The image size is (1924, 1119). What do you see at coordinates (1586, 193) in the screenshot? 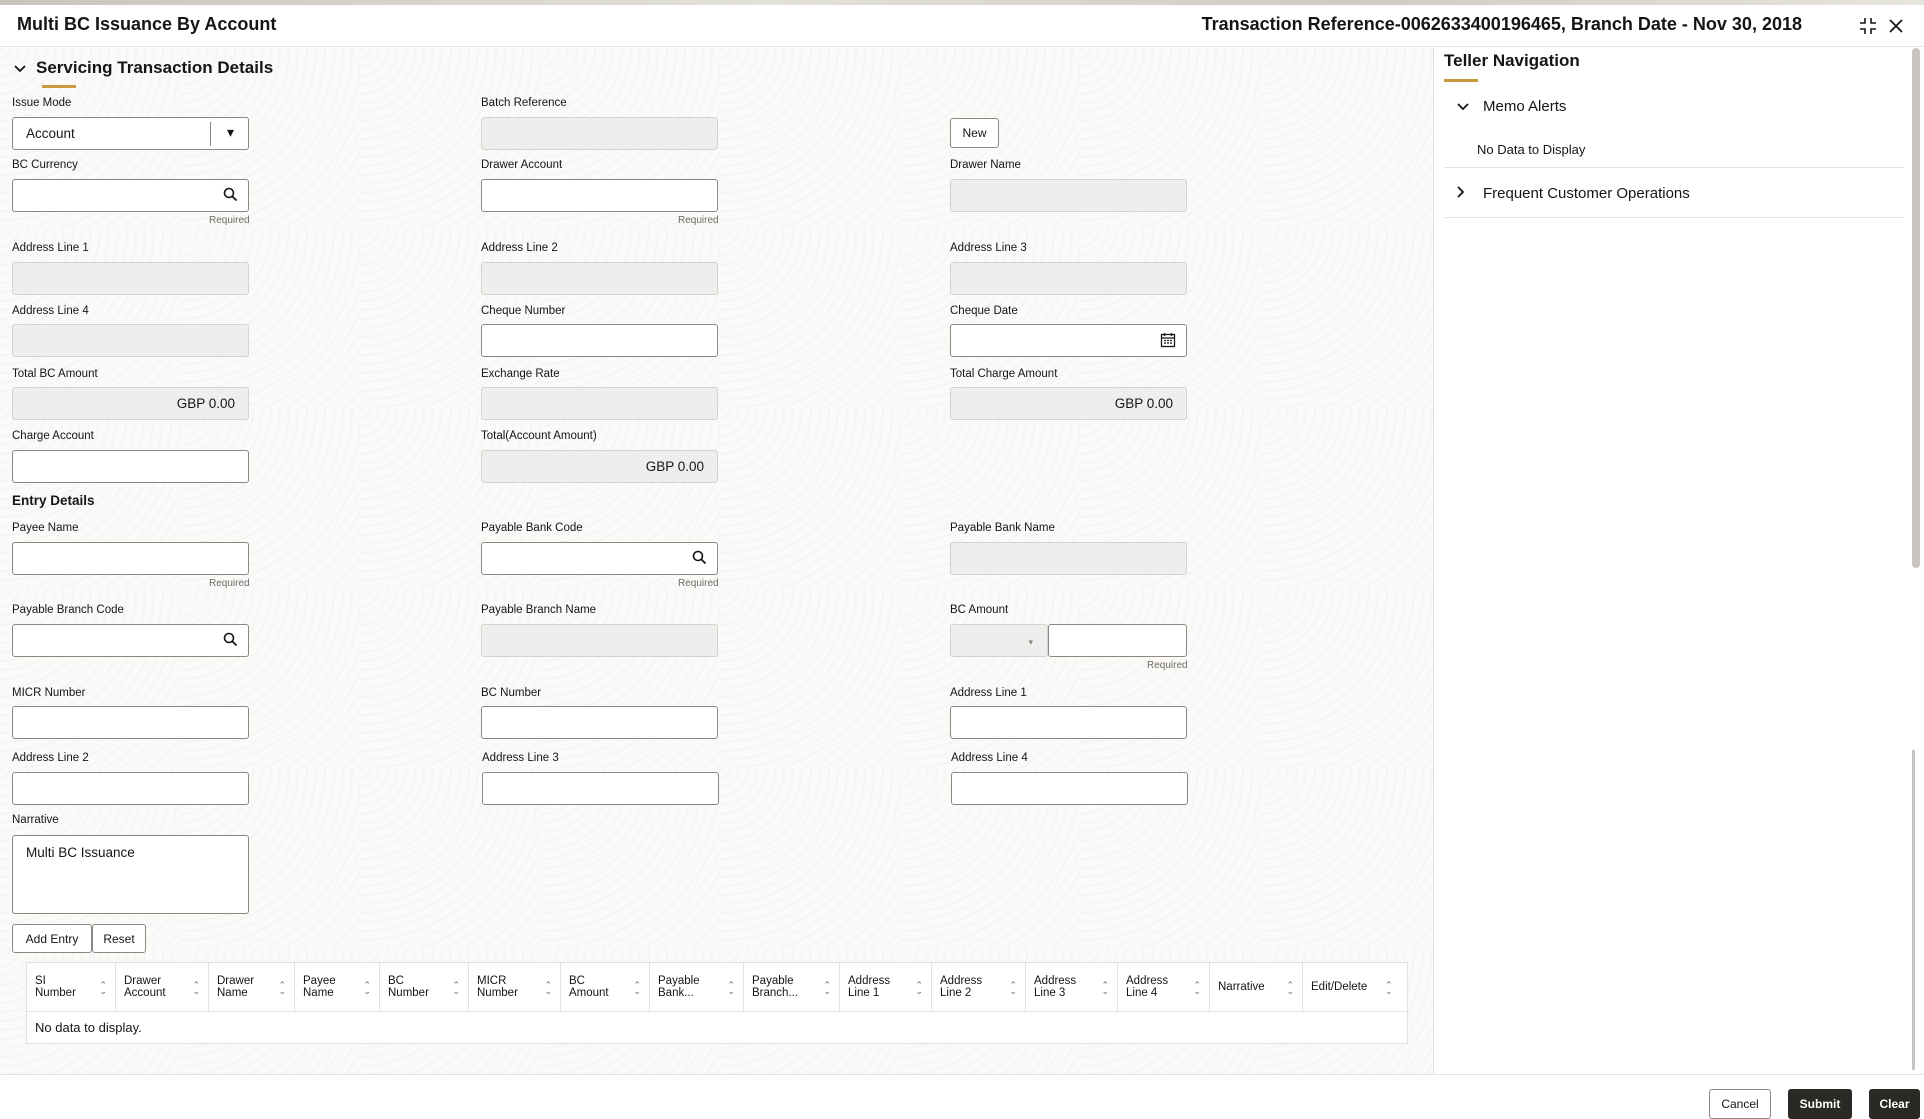
I see `frequent-operations-label: Frequent Customer Operations` at bounding box center [1586, 193].